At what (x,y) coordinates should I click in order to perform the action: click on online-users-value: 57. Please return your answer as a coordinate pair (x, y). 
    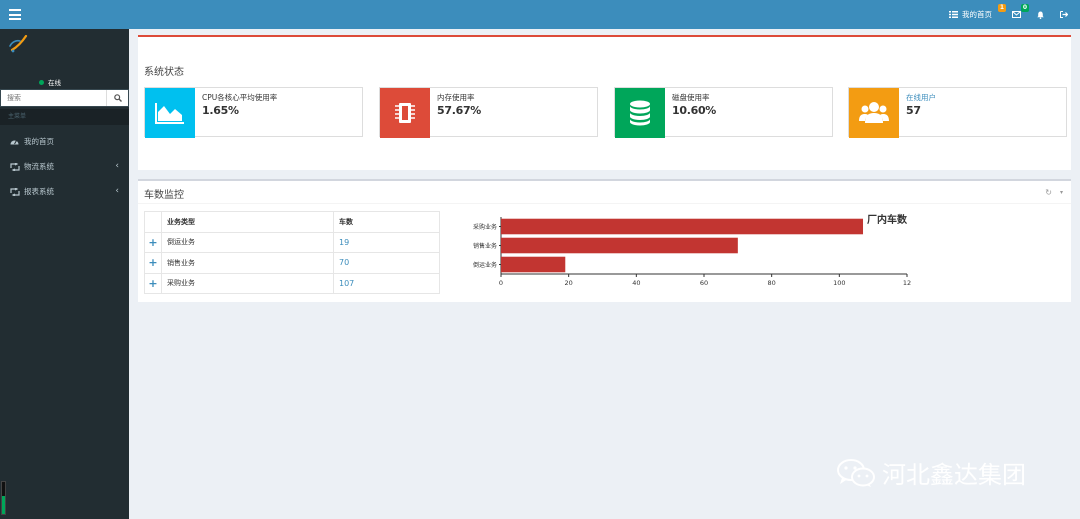
    Looking at the image, I should click on (913, 110).